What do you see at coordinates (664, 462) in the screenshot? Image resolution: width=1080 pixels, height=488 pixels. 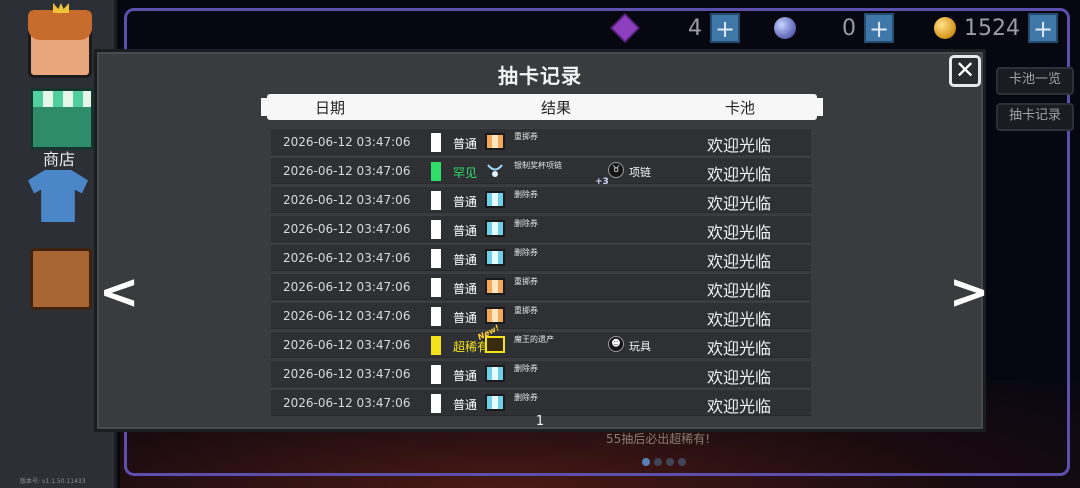 I see `page-indicator` at bounding box center [664, 462].